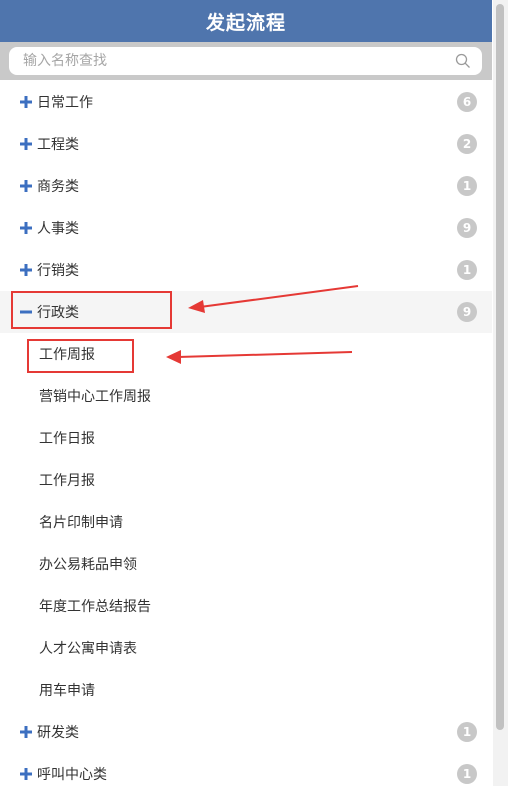 The height and width of the screenshot is (786, 508). Describe the element at coordinates (237, 61) in the screenshot. I see `search-input` at that location.